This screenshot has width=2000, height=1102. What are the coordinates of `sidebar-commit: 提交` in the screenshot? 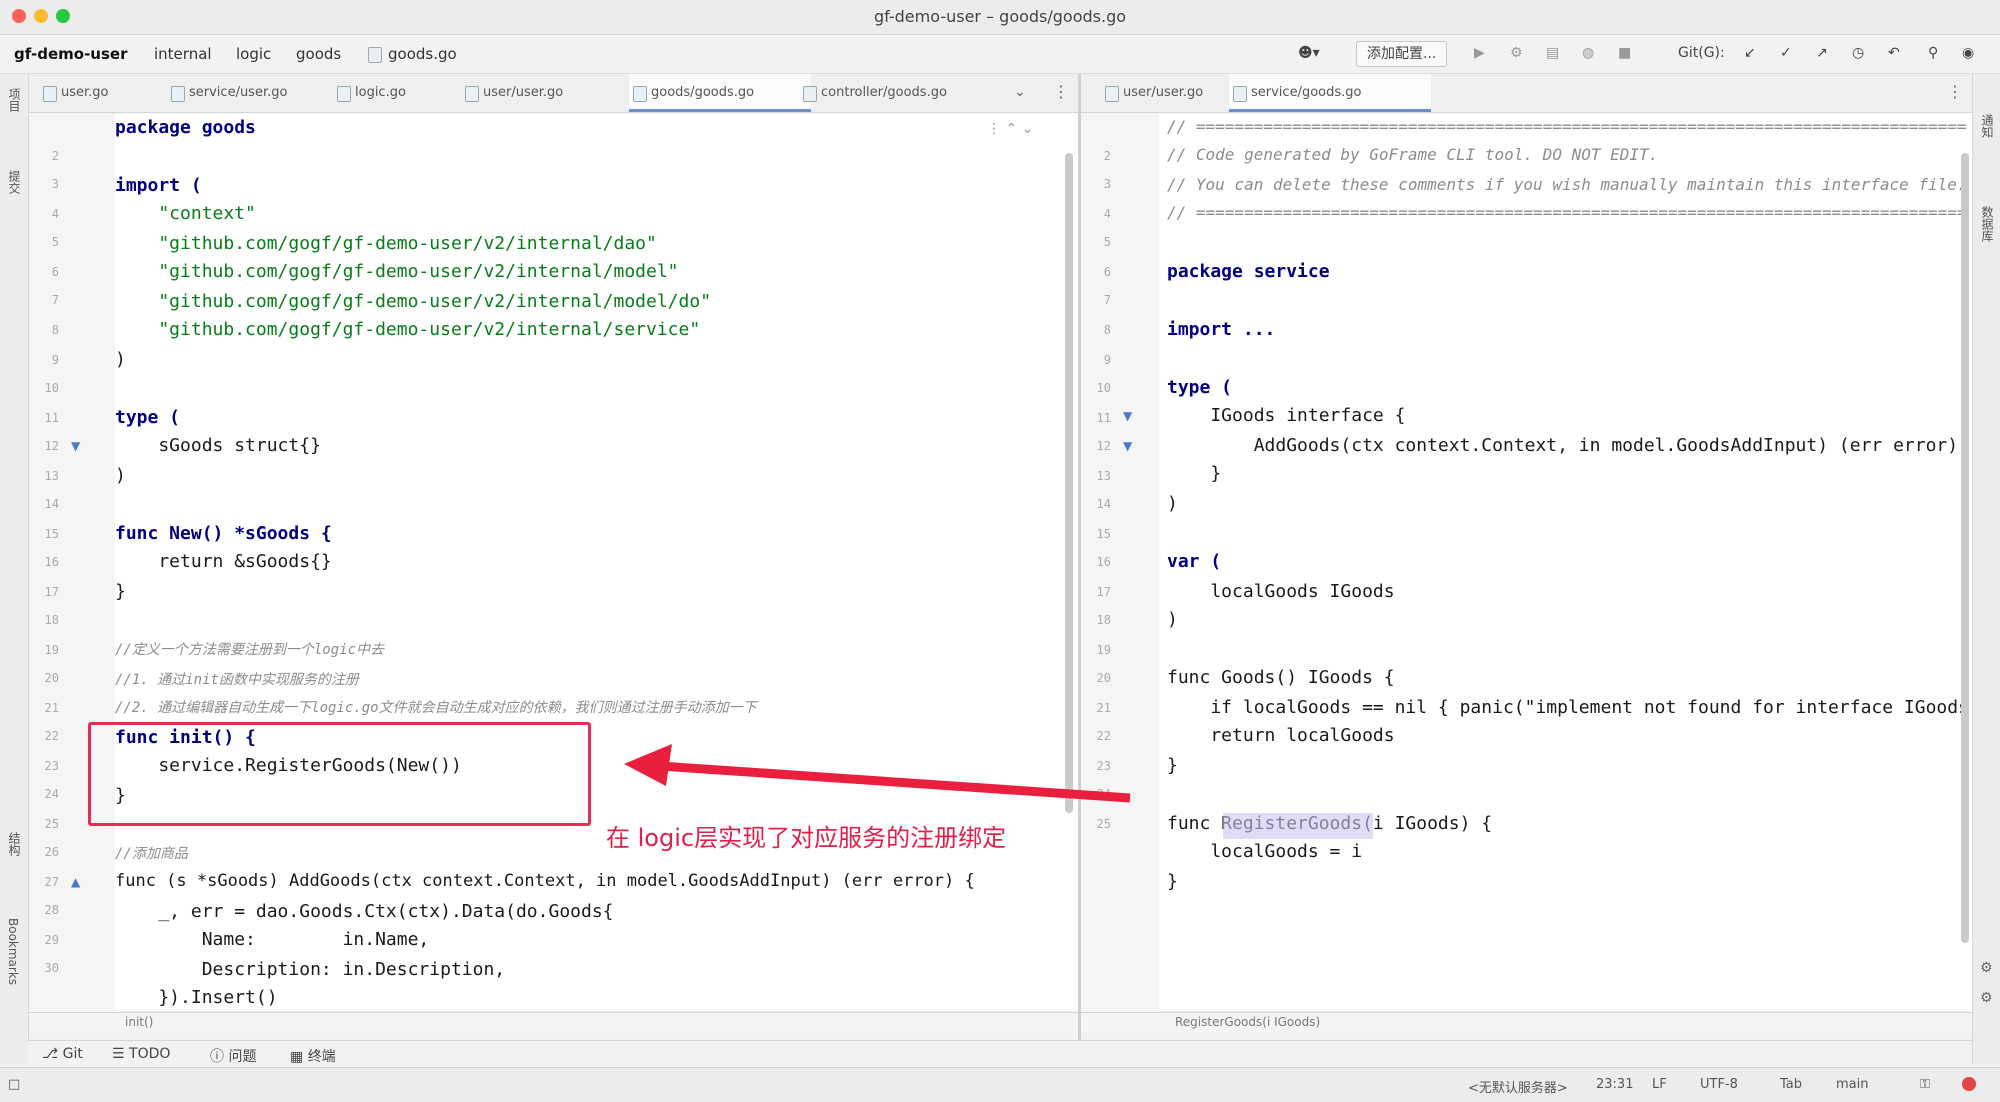 It's located at (14, 182).